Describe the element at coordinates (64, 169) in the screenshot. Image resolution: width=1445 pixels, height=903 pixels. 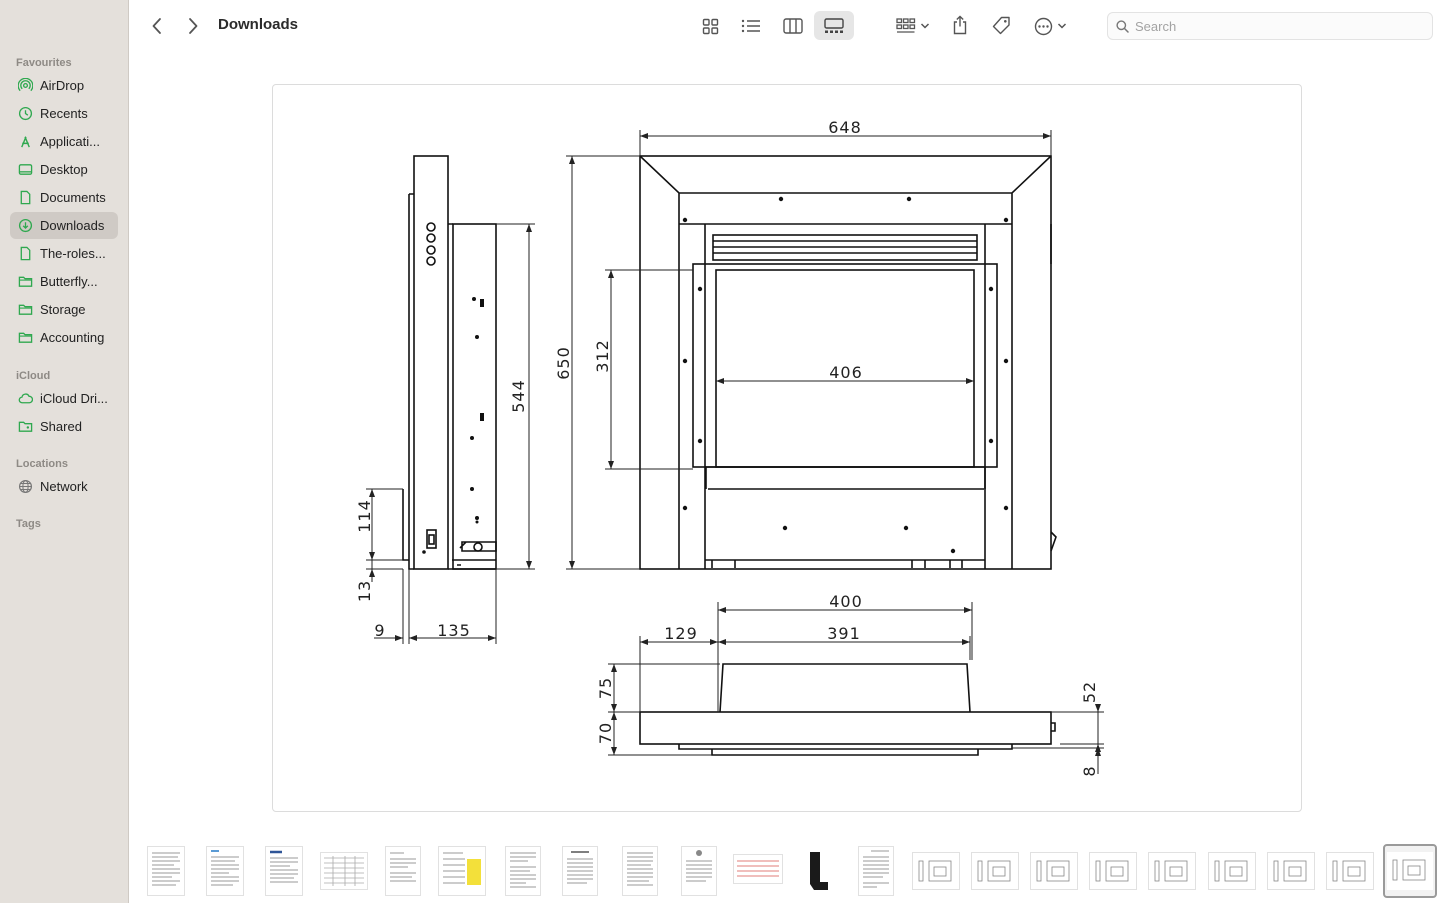
I see `sidebar-item-desktop: Desktop` at that location.